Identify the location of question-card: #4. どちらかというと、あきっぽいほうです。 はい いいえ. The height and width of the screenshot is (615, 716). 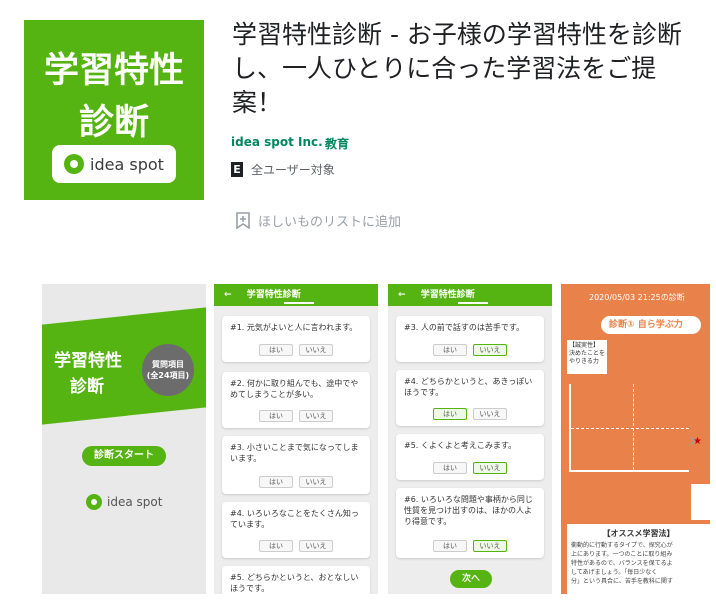
(470, 398).